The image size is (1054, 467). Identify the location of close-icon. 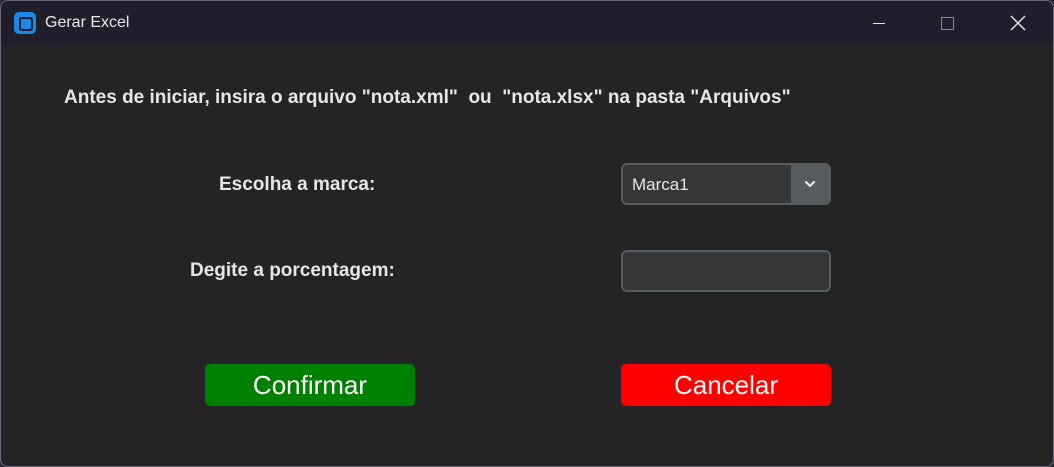
(1018, 23).